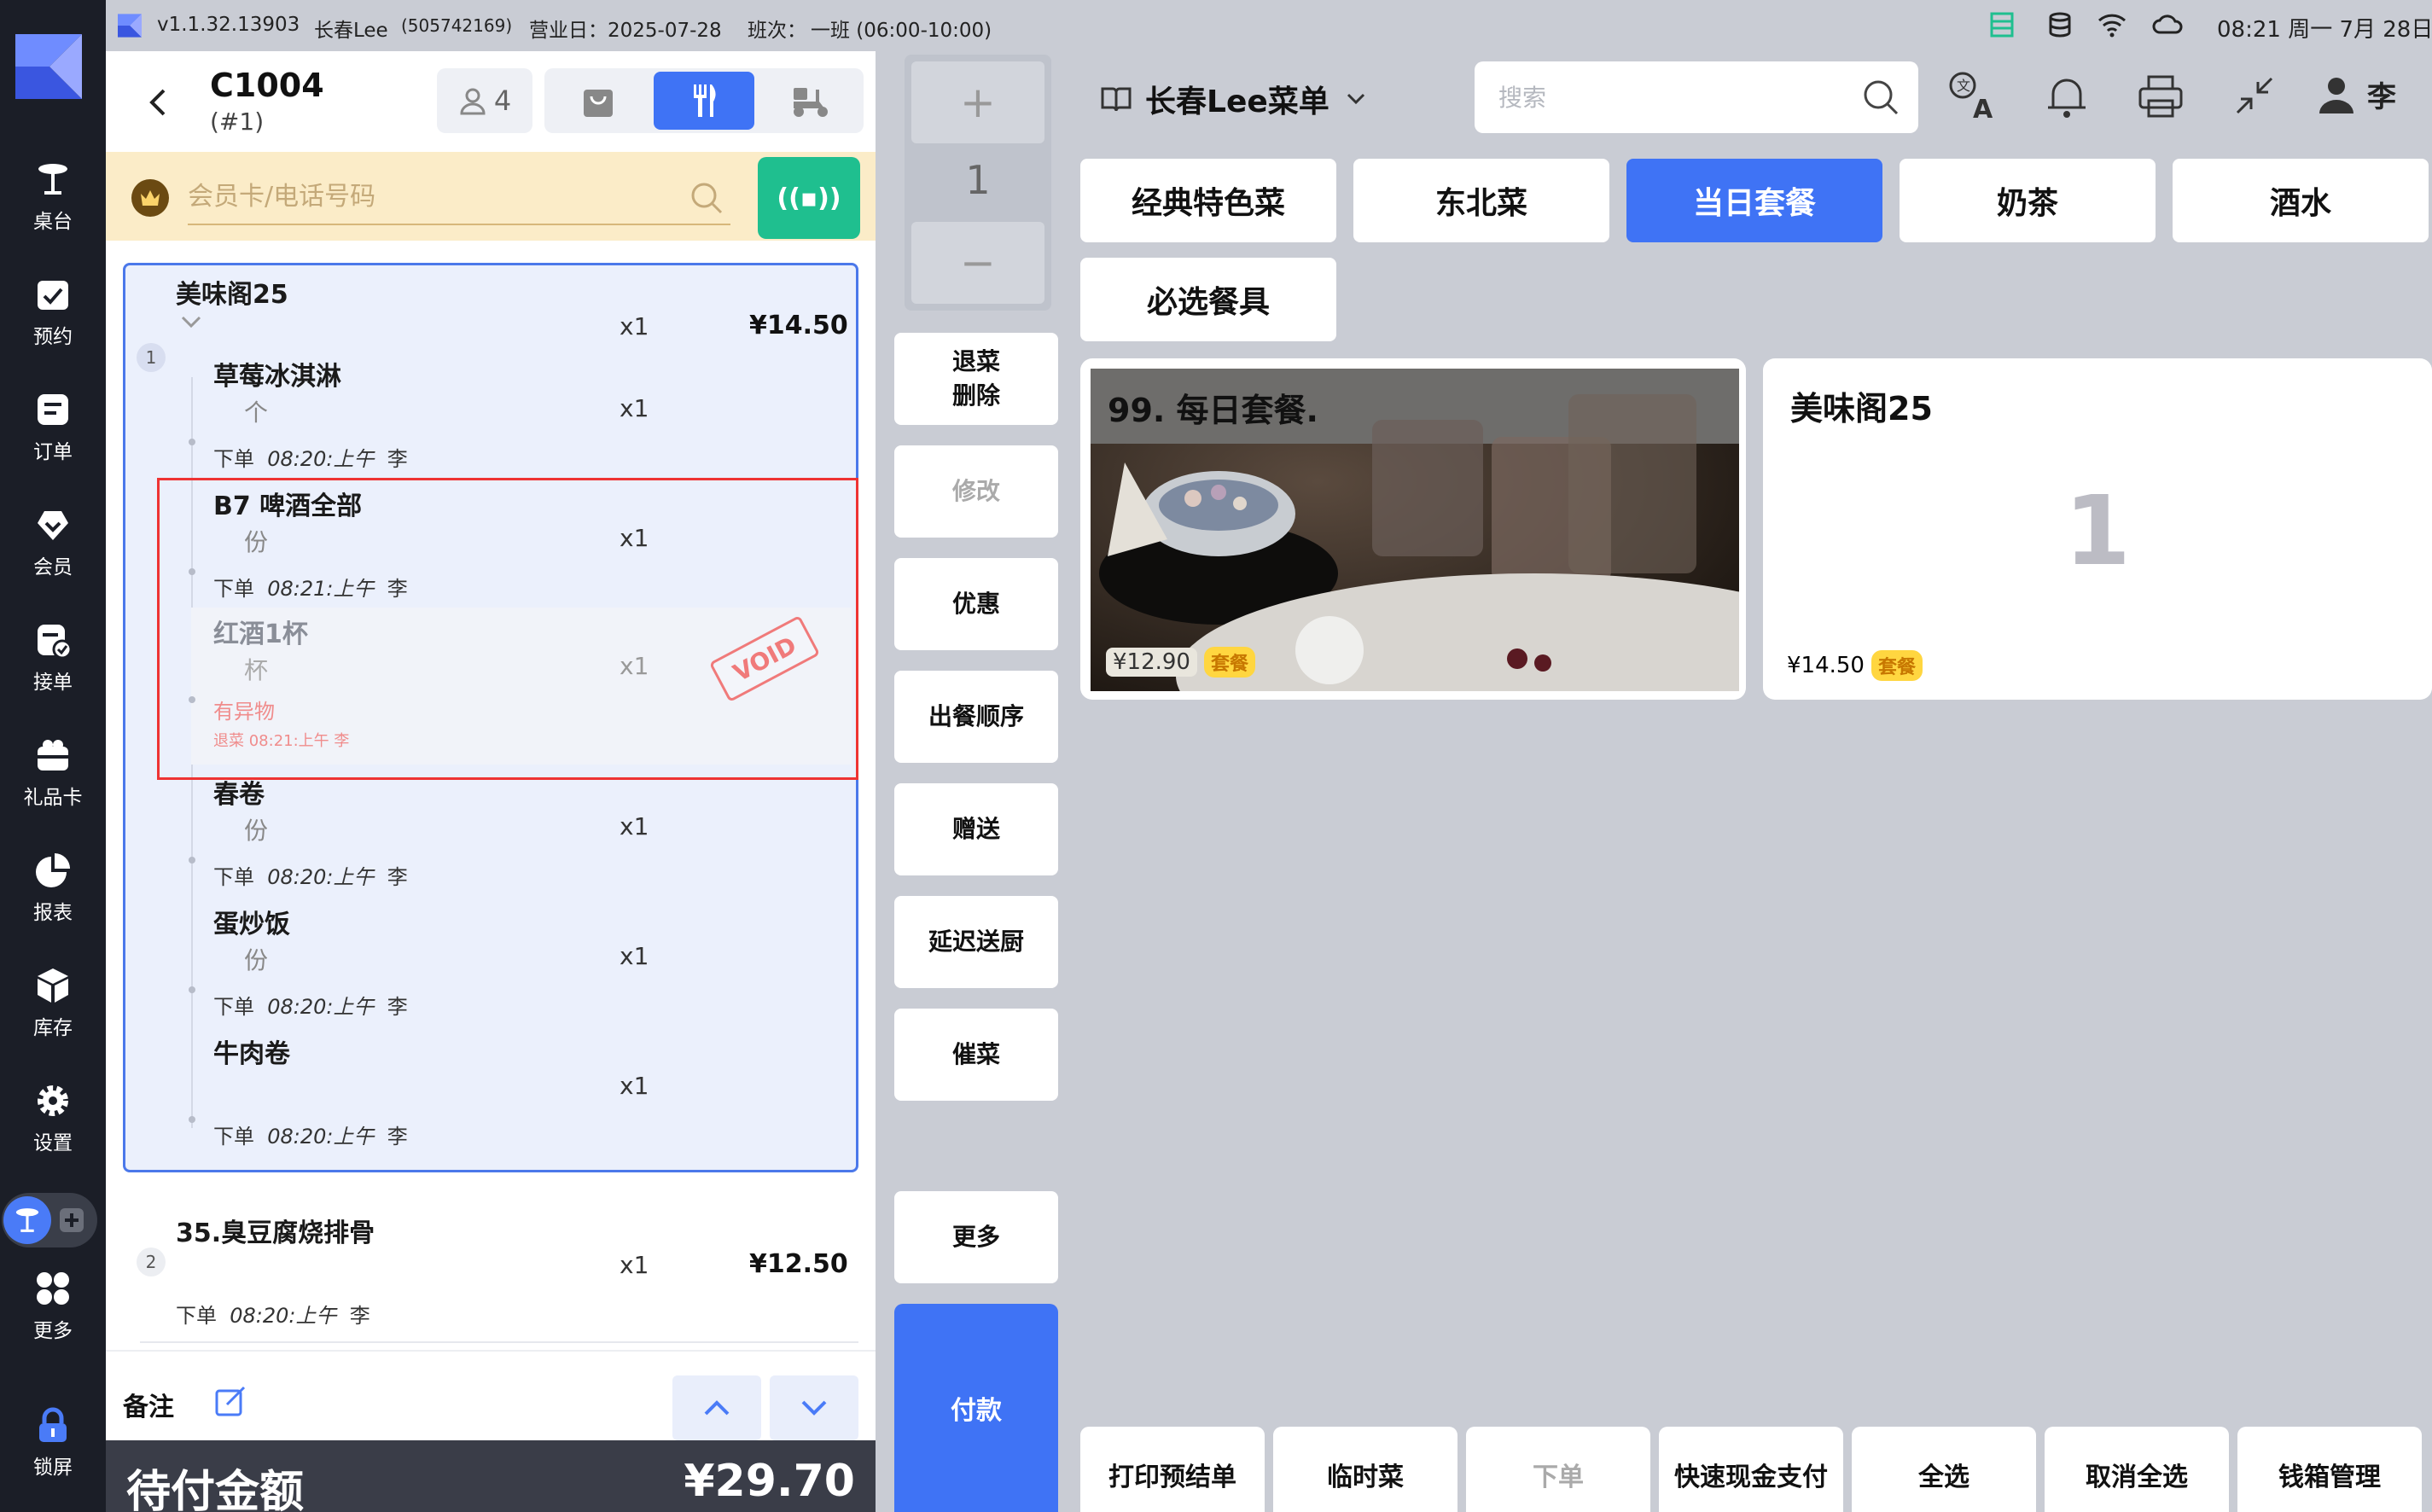 Image resolution: width=2432 pixels, height=1512 pixels. I want to click on user-menu: 李, so click(2356, 94).